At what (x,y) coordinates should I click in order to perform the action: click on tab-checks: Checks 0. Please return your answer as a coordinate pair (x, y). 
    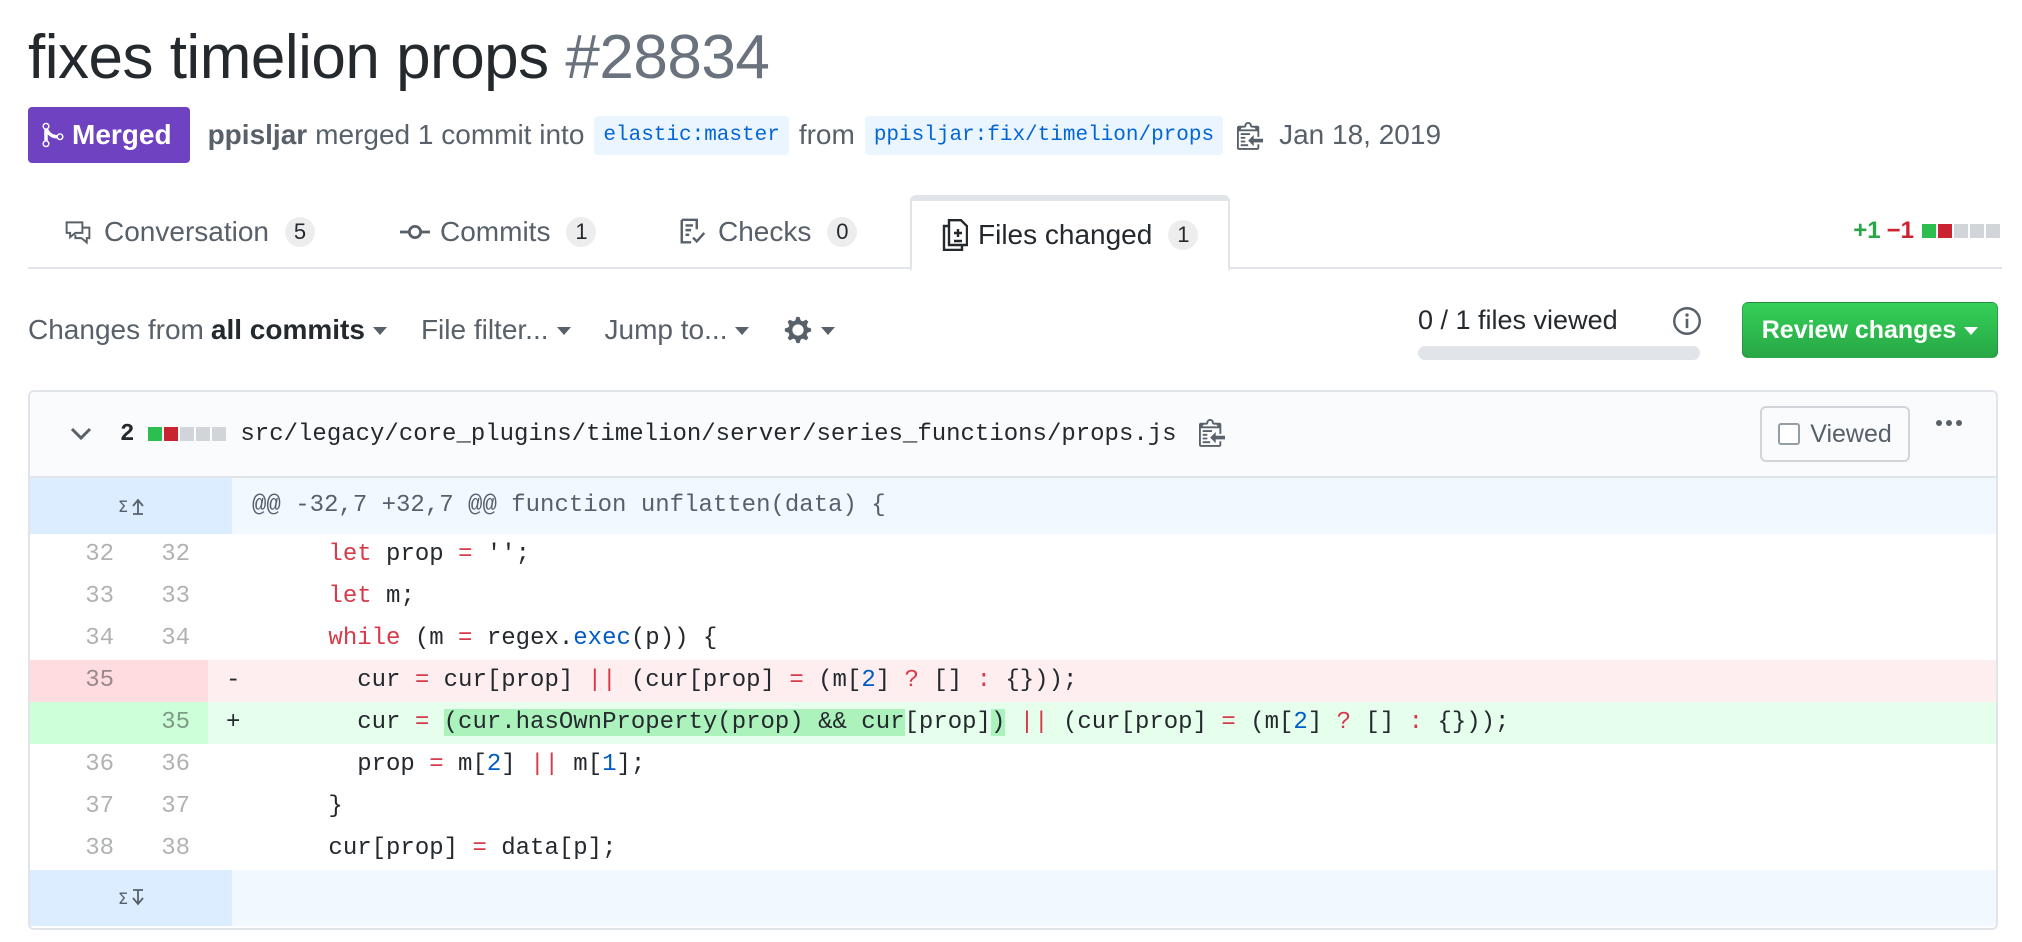
    Looking at the image, I should click on (768, 232).